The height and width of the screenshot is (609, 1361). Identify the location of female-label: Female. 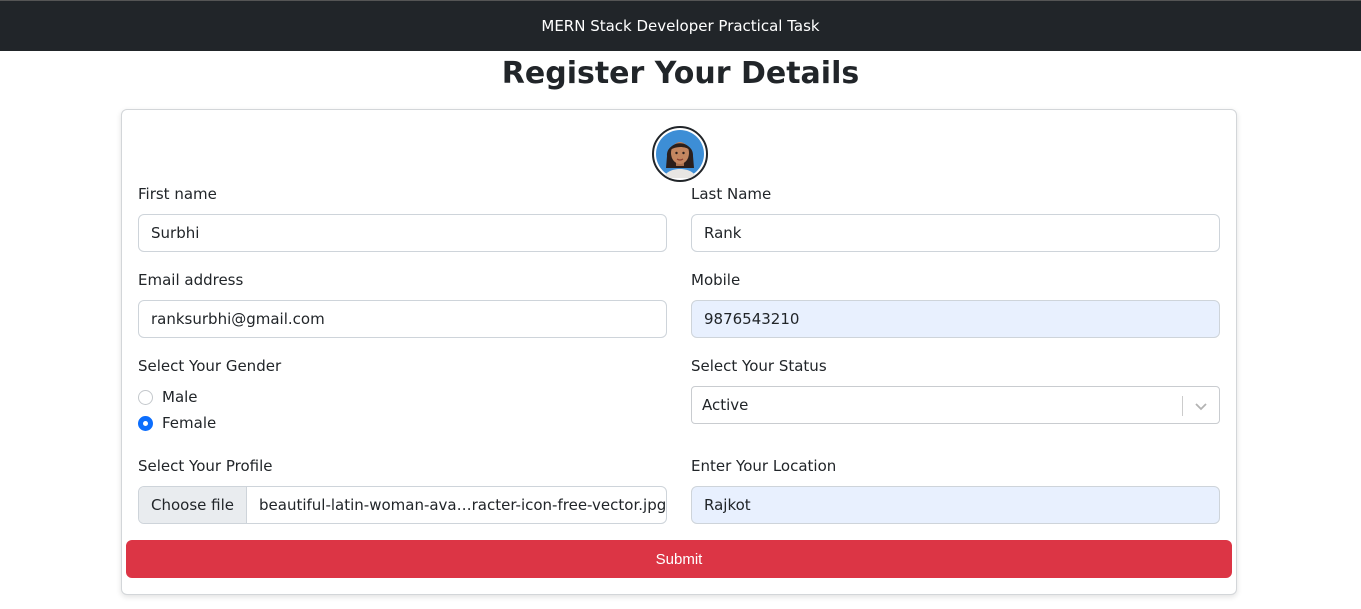
(189, 423).